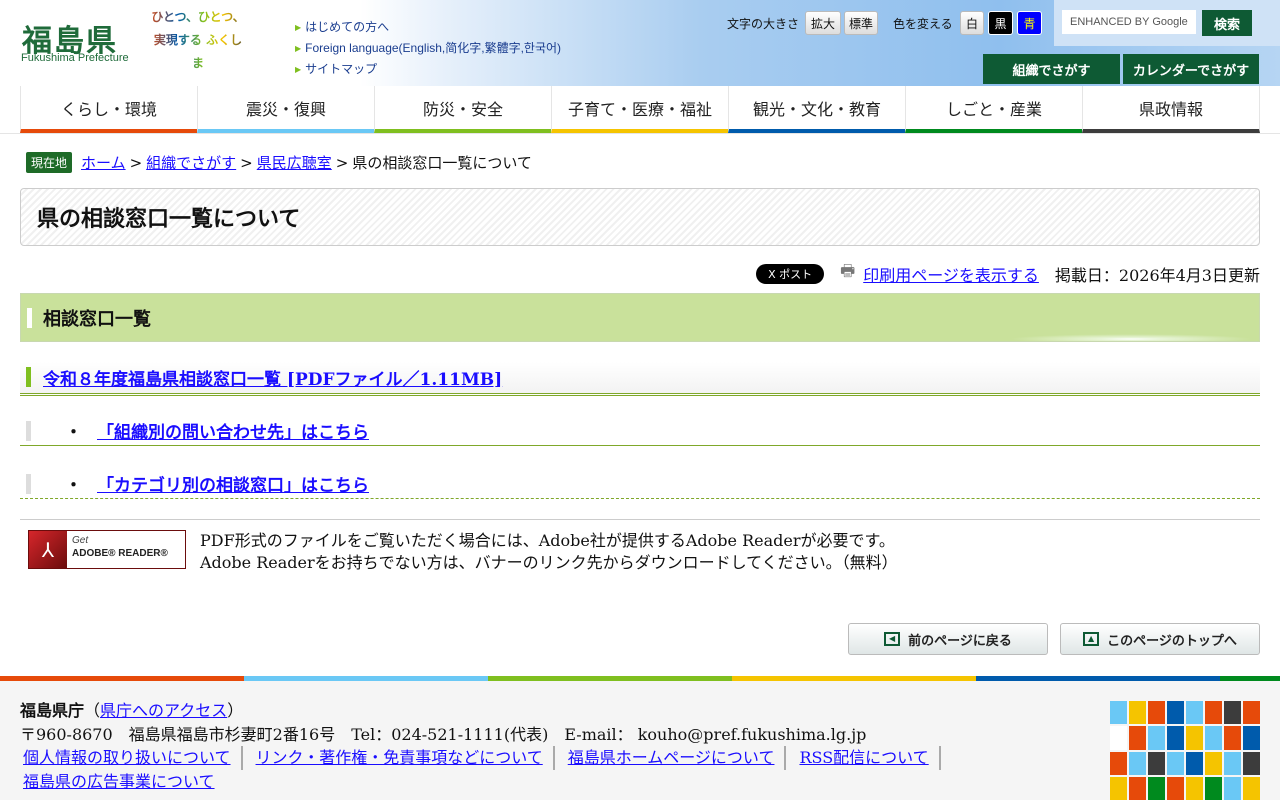  What do you see at coordinates (951, 274) in the screenshot?
I see `print-link: 印刷用ページを表示する` at bounding box center [951, 274].